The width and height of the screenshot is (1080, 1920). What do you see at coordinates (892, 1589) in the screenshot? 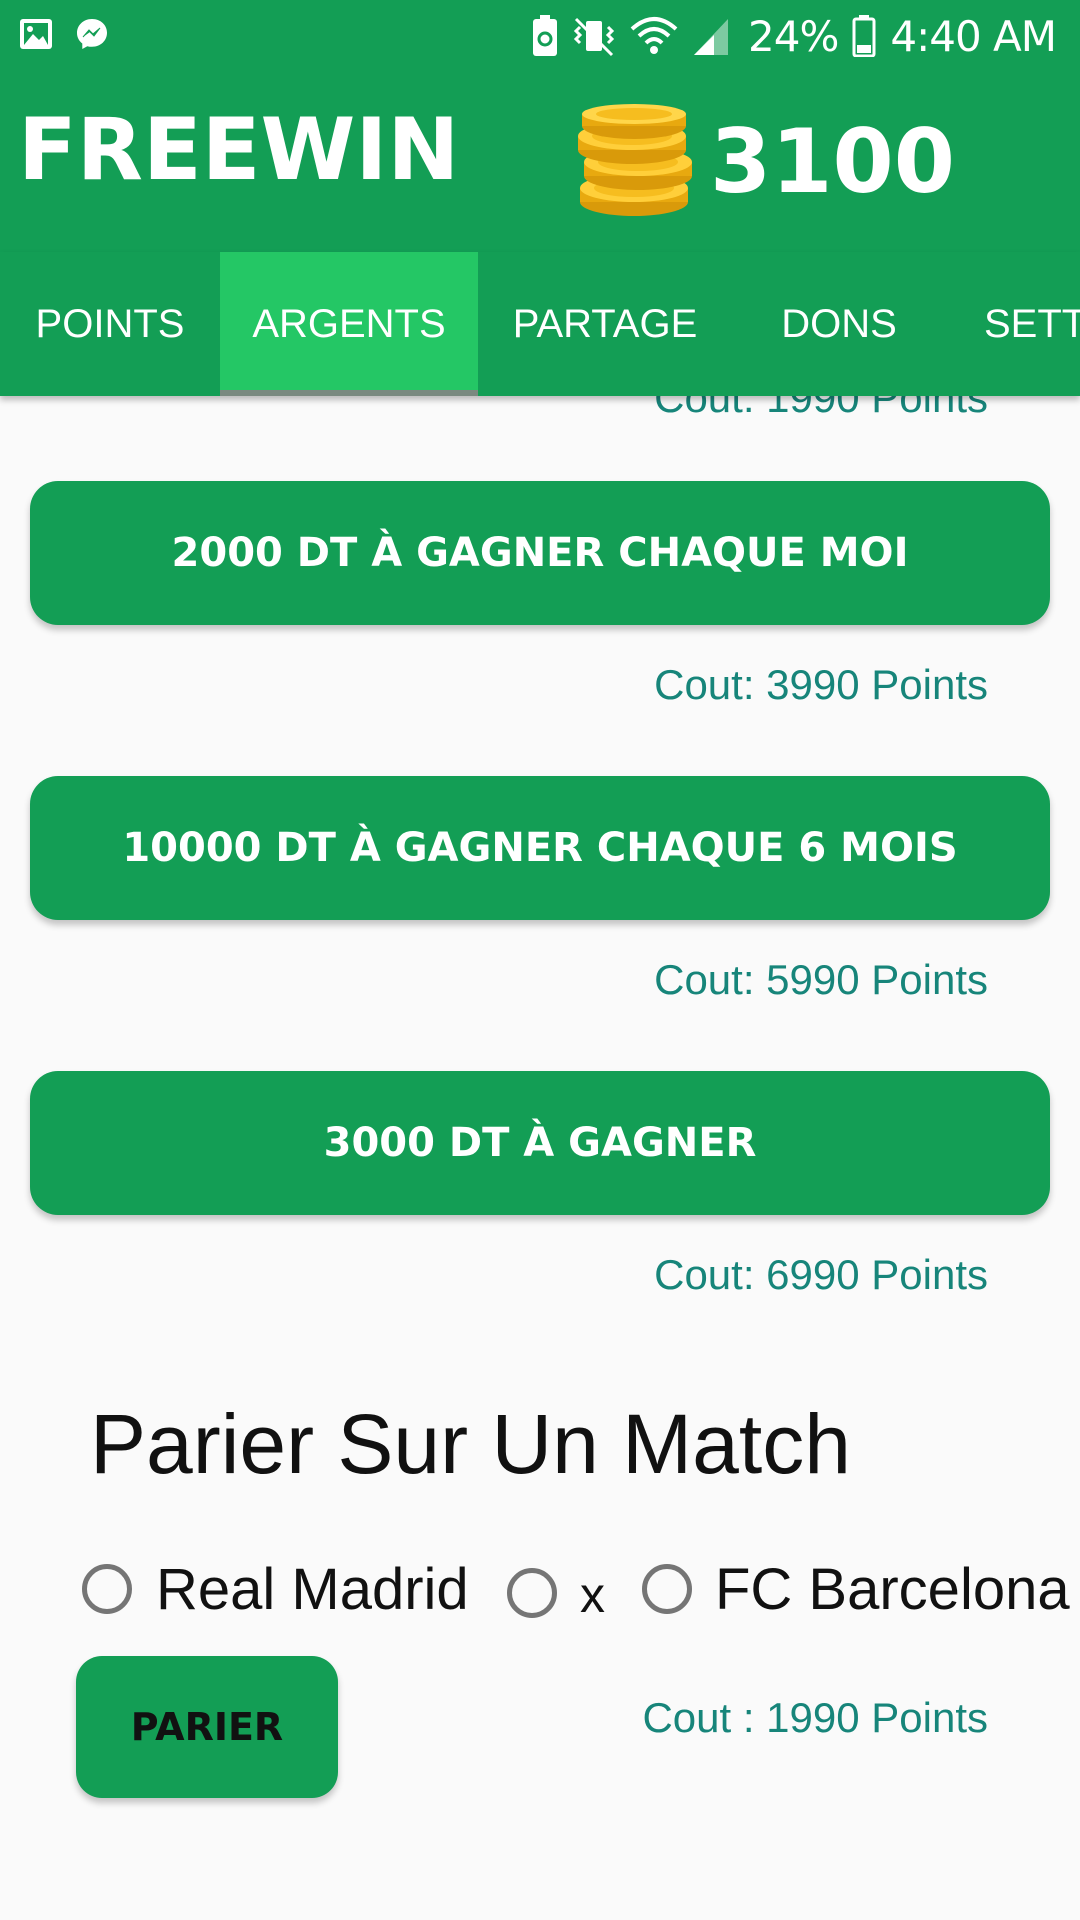
I see `radio-label-fc-barcelona: FC Barcelona` at bounding box center [892, 1589].